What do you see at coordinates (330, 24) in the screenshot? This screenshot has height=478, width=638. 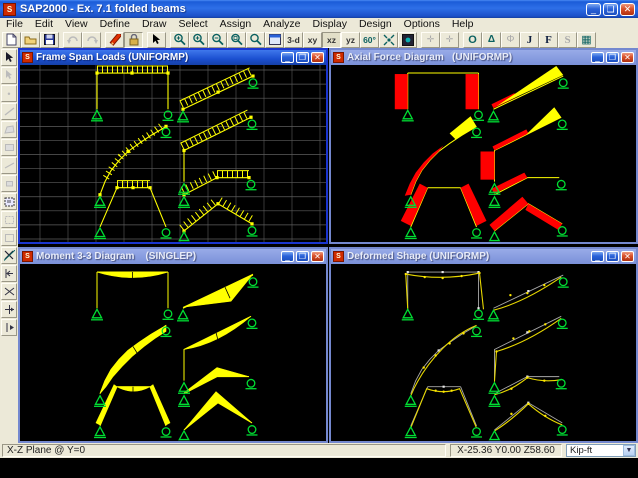 I see `menu-display: Display` at bounding box center [330, 24].